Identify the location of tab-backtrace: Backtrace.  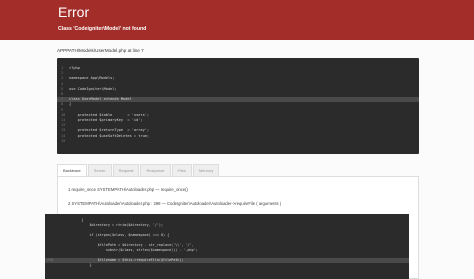
(72, 170).